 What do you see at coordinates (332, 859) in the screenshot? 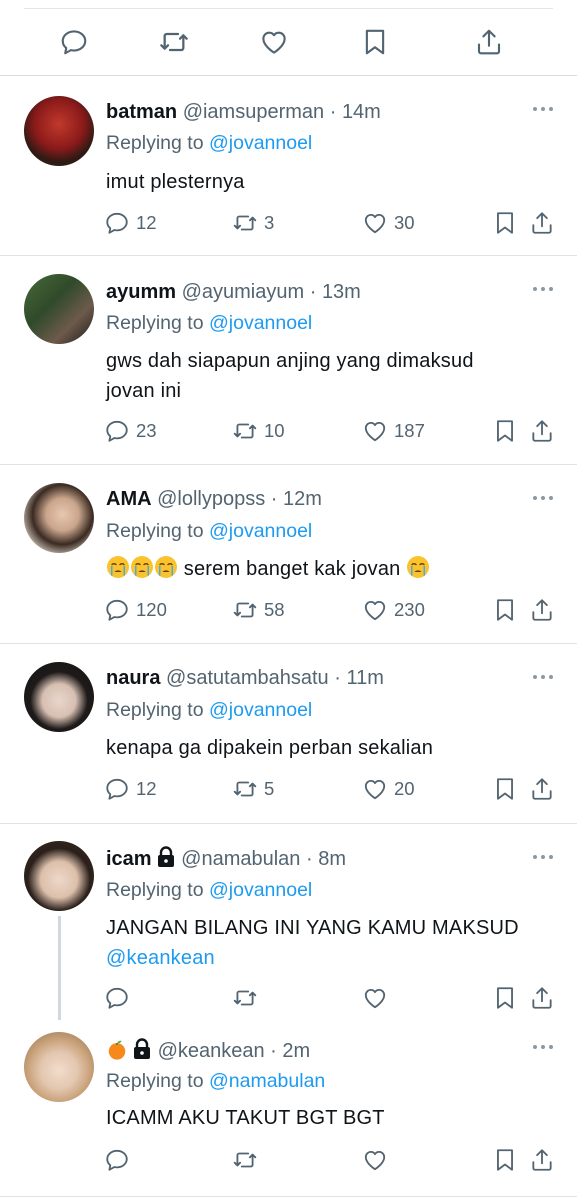
I see `timestamp: 8m` at bounding box center [332, 859].